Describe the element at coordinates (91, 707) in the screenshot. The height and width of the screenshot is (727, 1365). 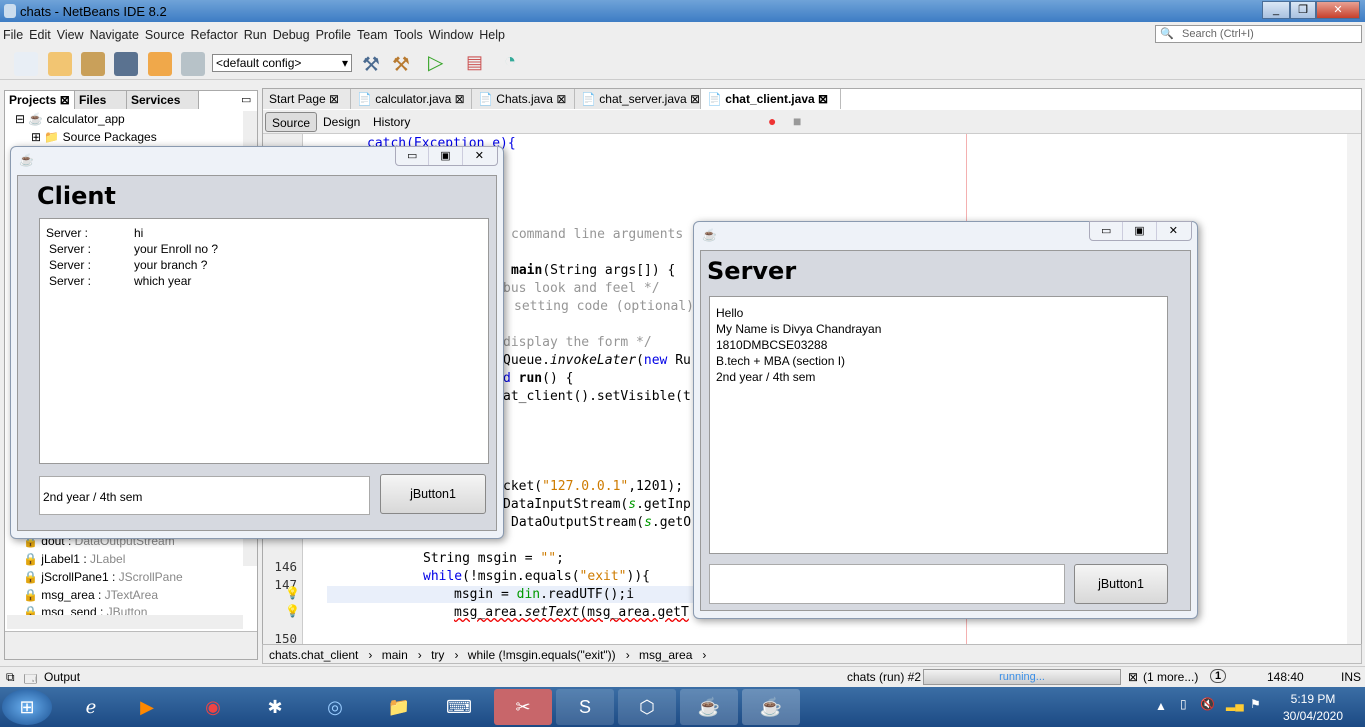
I see `ie-taskbar-icon: ℯ` at that location.